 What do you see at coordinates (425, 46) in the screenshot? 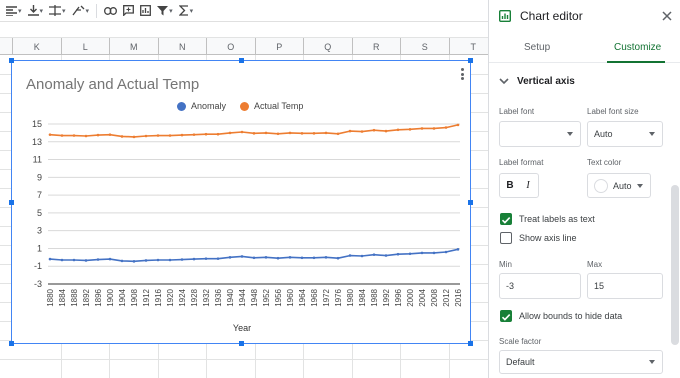
I see `column-header-s: S` at bounding box center [425, 46].